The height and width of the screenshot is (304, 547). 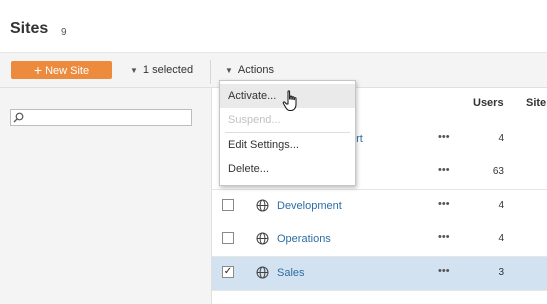 What do you see at coordinates (67, 71) in the screenshot?
I see `new-site-label: New Site` at bounding box center [67, 71].